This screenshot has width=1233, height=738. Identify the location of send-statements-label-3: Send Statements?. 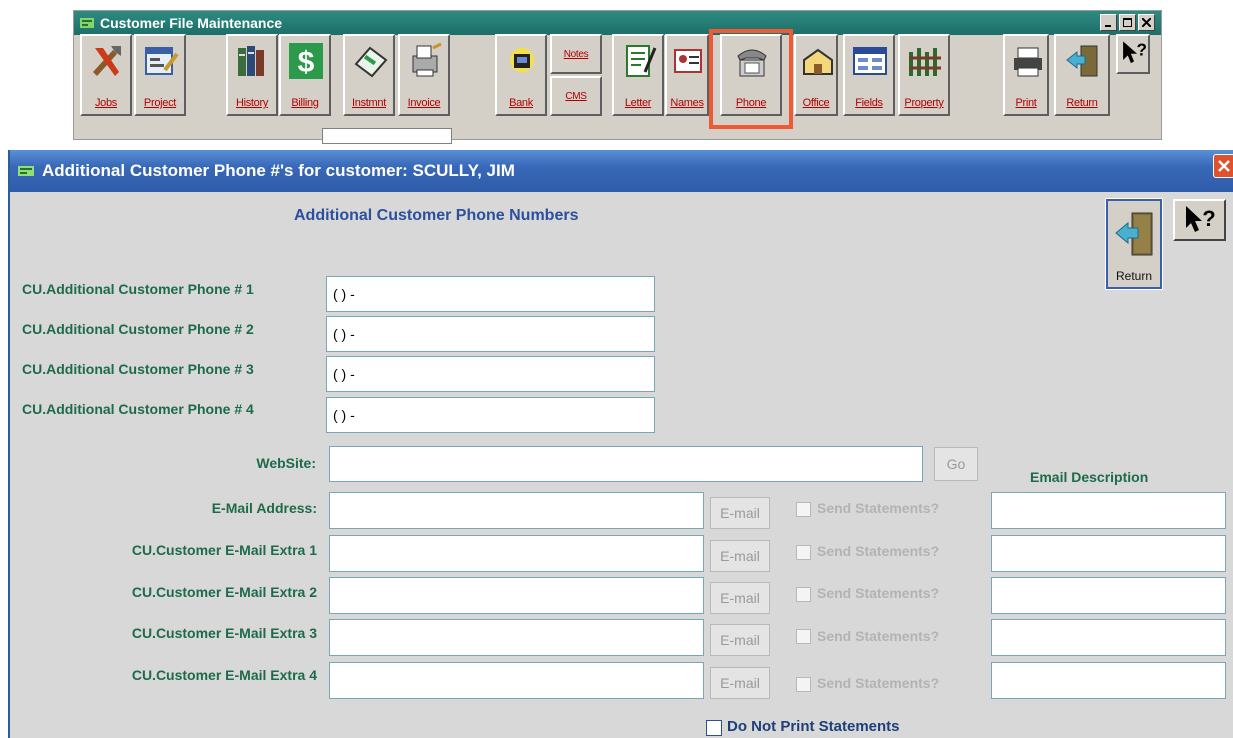
(878, 593).